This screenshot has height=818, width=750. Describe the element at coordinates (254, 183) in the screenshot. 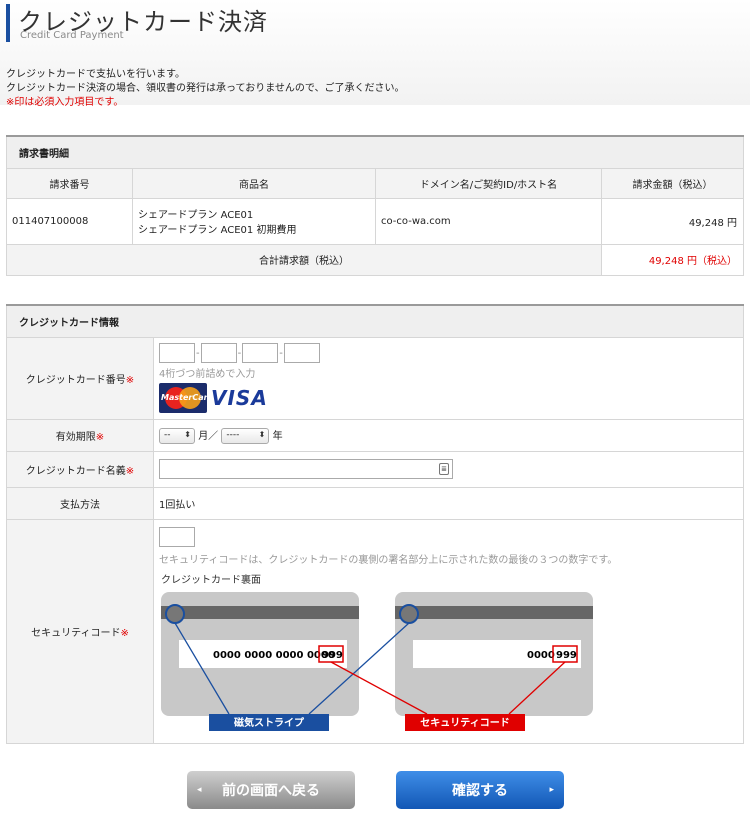

I see `col-product: 商品名` at that location.